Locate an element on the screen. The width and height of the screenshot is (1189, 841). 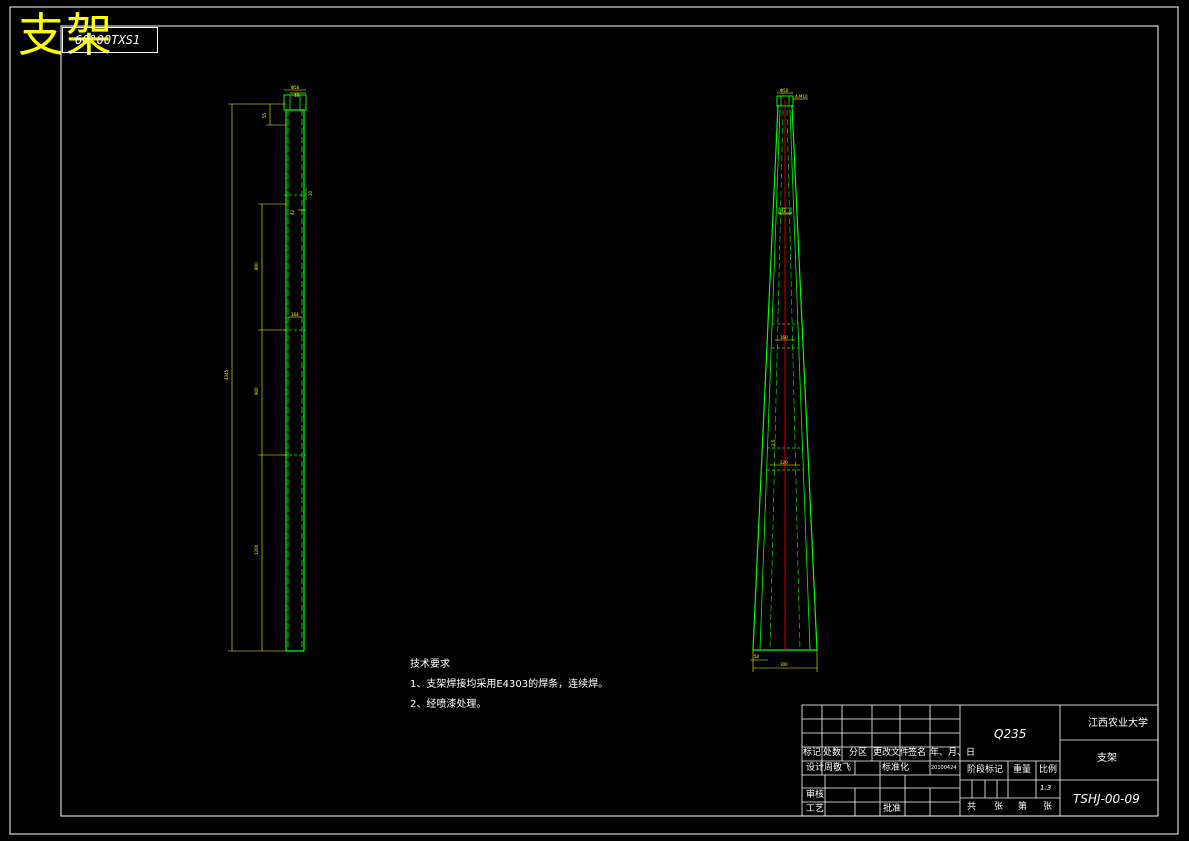
technical-notes: 技术要求 1、支架焊接均采用E4303的焊条，连续焊。 2、经喷漆处理。 is located at coordinates (509, 685).